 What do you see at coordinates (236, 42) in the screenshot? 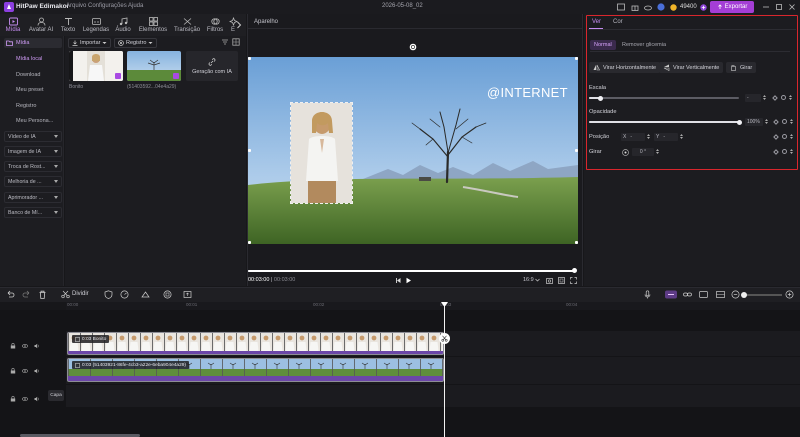
I see `grid-view-icon` at bounding box center [236, 42].